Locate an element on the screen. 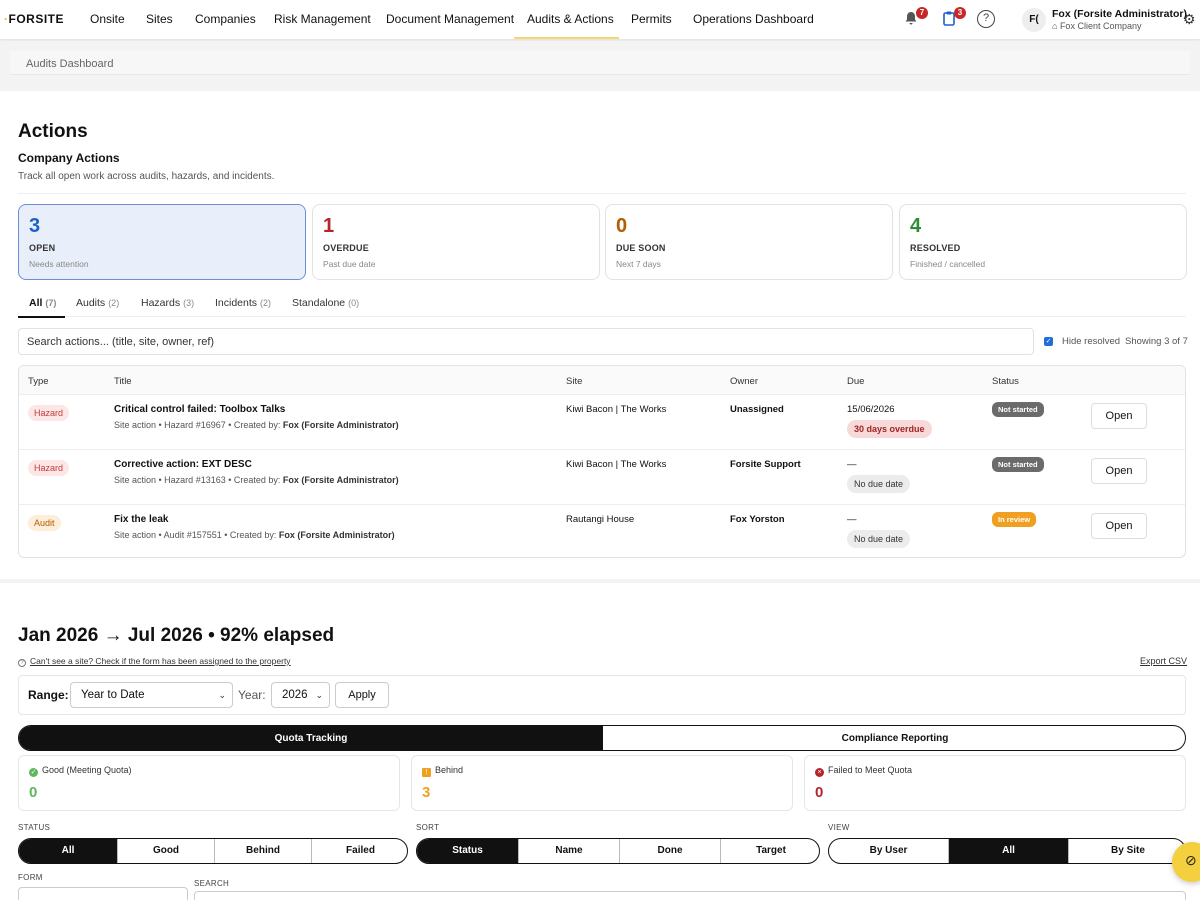 The image size is (1200, 900). nav-operations-dashboard: Operations Dashboard is located at coordinates (753, 19).